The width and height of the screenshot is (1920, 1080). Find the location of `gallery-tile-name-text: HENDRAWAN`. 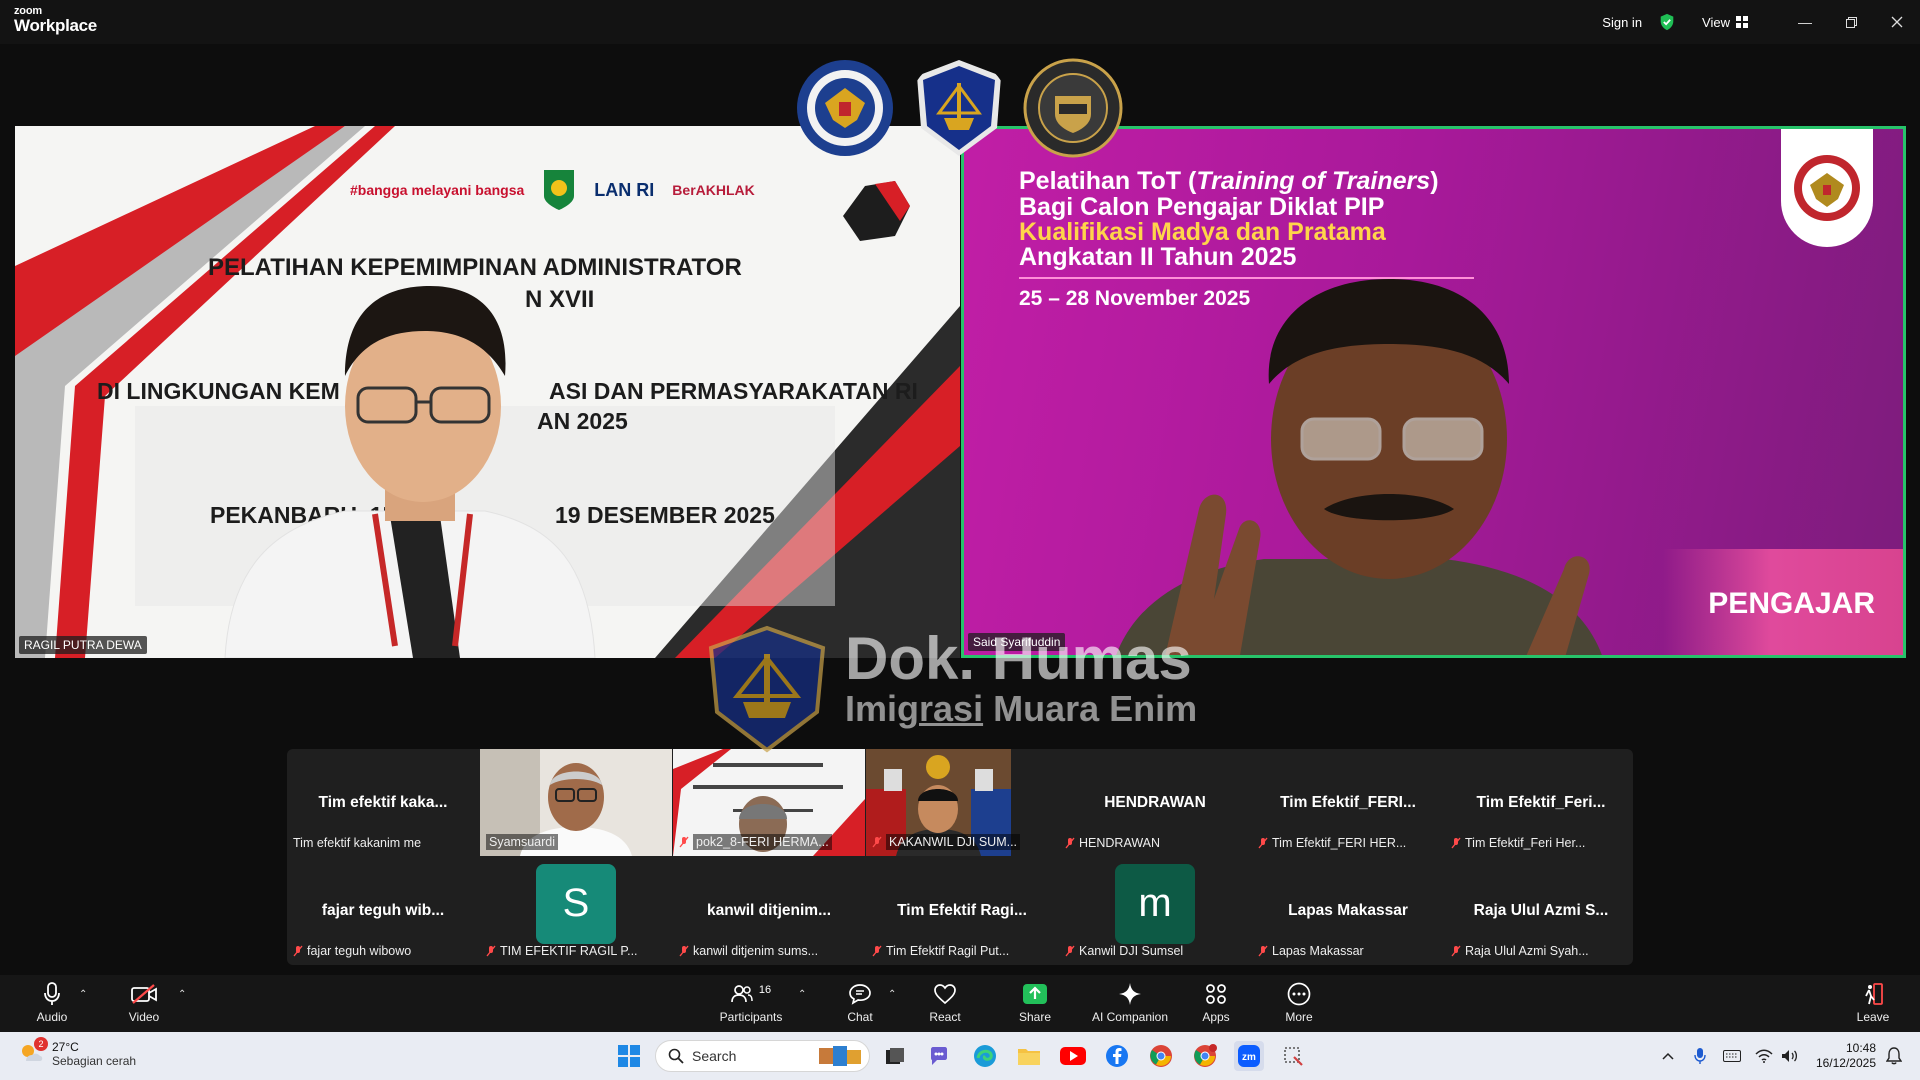

gallery-tile-name-text: HENDRAWAN is located at coordinates (1120, 843).